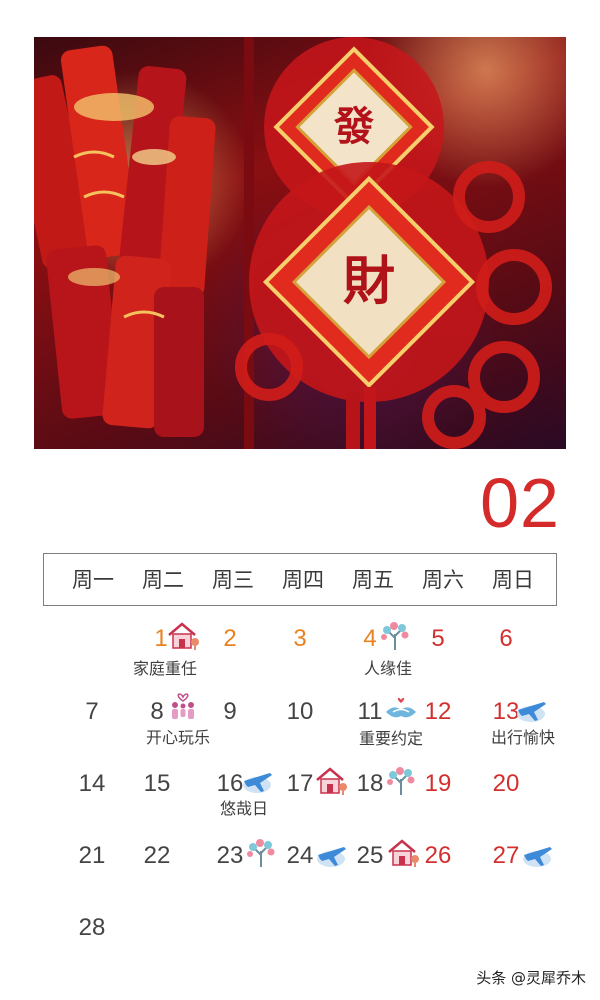  What do you see at coordinates (520, 503) in the screenshot?
I see `month-number: 02` at bounding box center [520, 503].